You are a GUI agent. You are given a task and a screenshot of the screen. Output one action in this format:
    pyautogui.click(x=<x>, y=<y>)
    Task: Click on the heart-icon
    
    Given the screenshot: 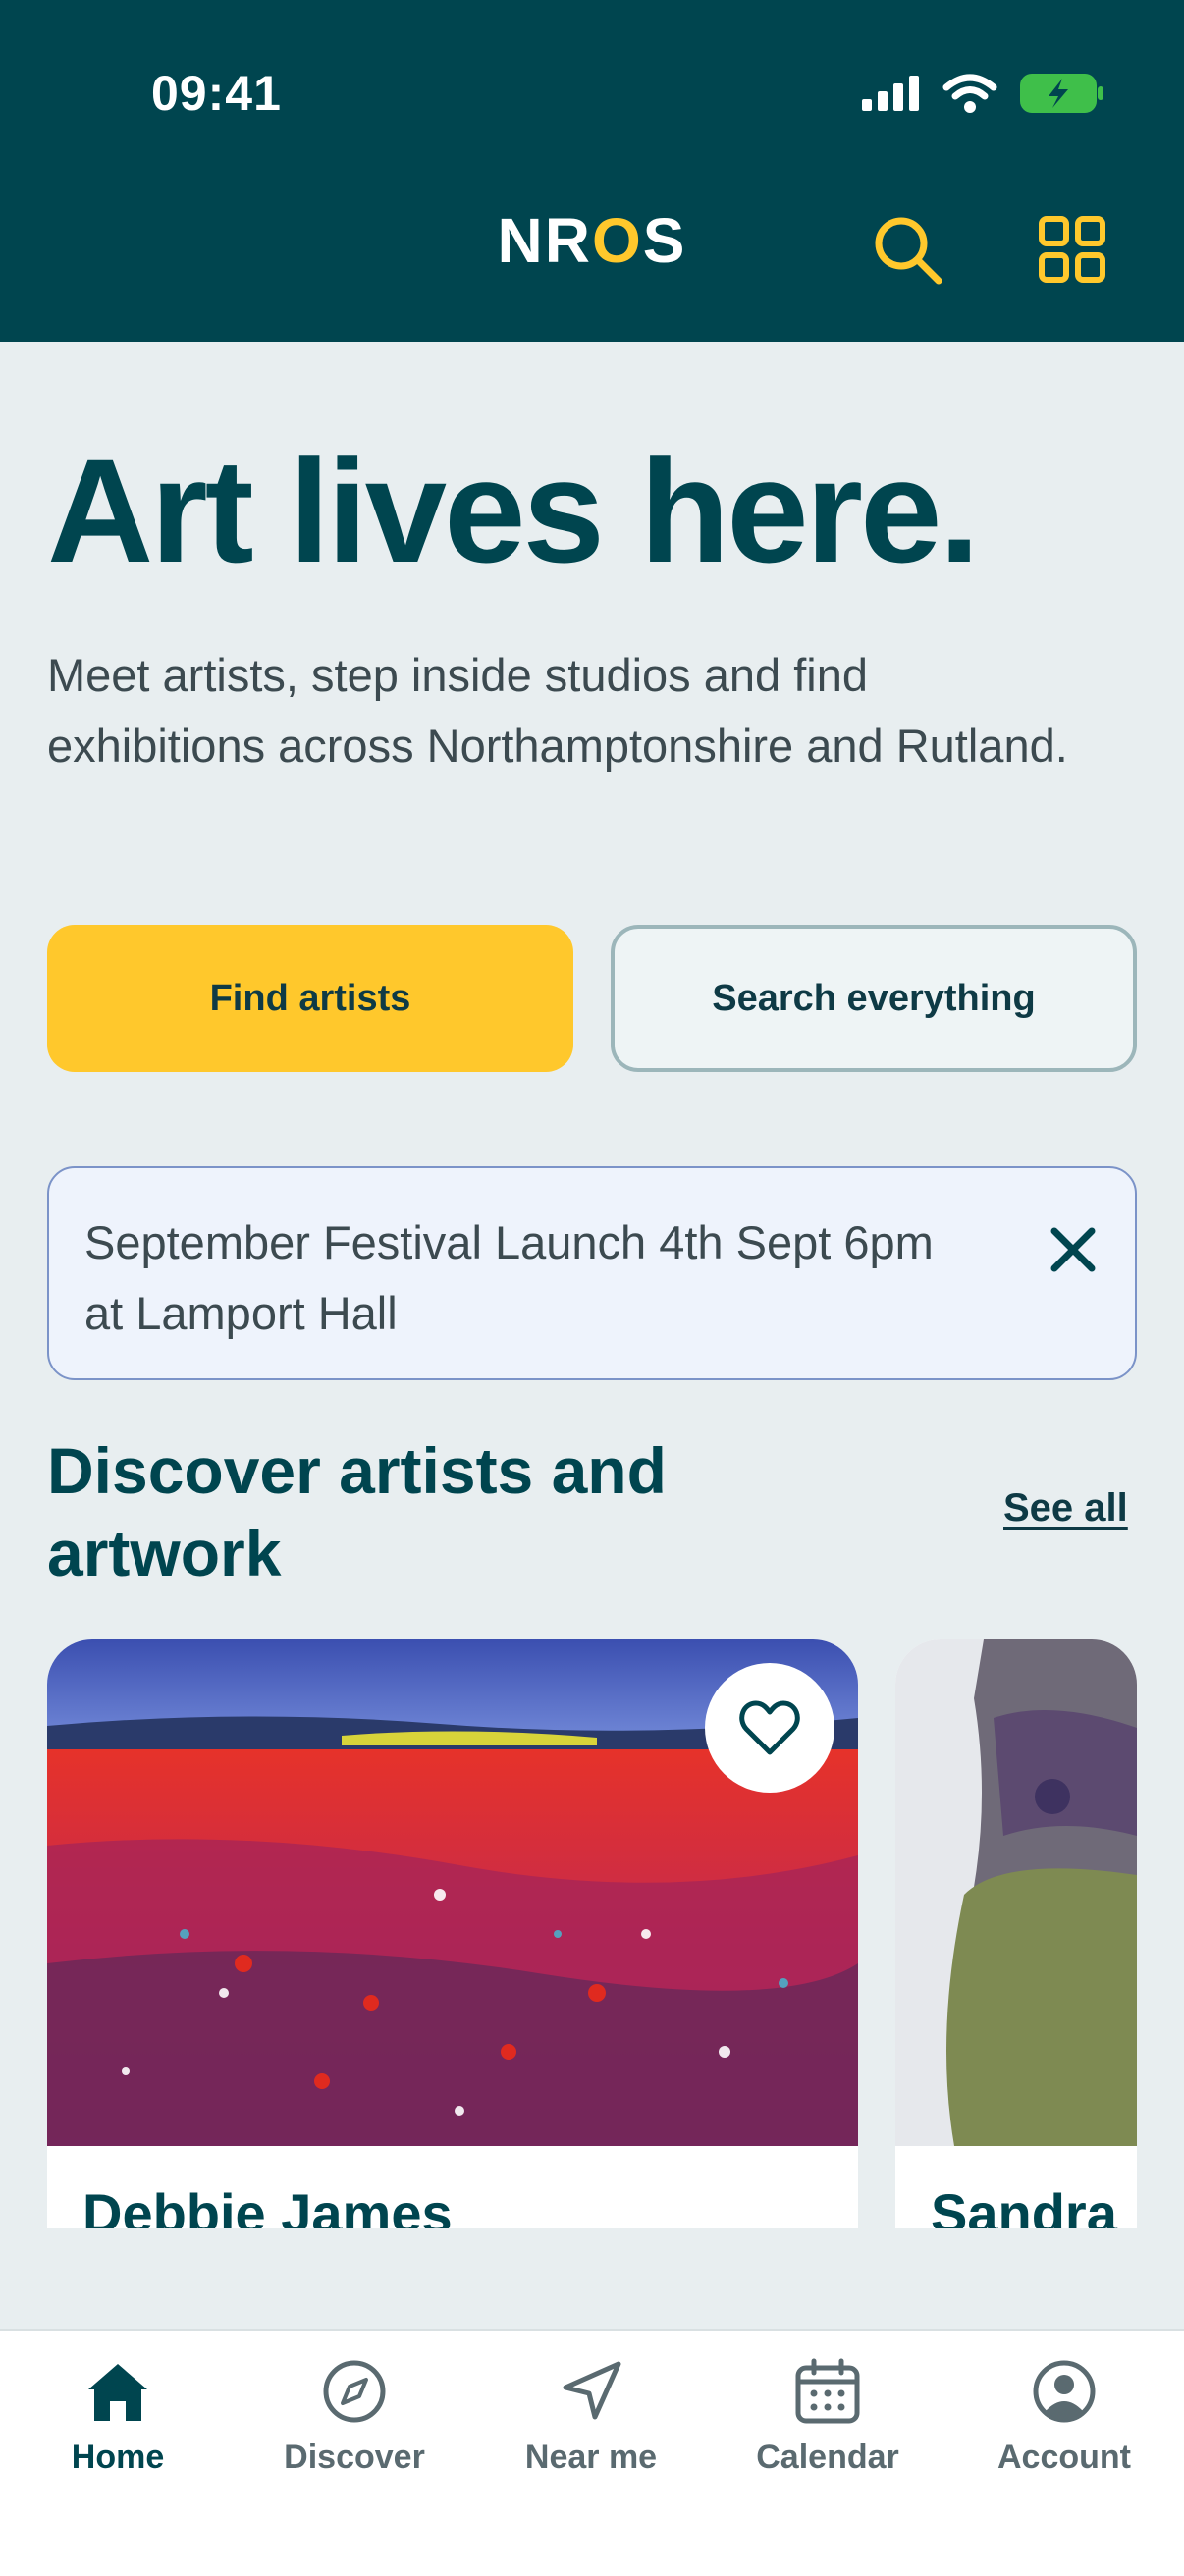 What is the action you would take?
    pyautogui.click(x=770, y=1727)
    